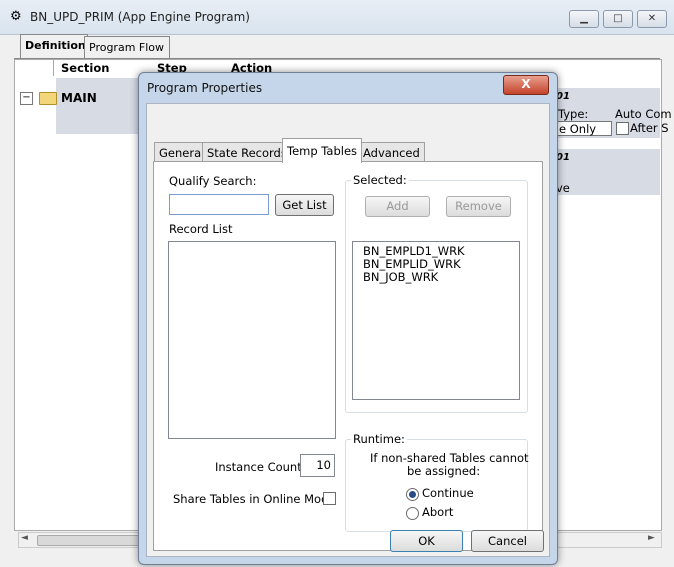  What do you see at coordinates (16, 16) in the screenshot?
I see `app-icon: ⚙` at bounding box center [16, 16].